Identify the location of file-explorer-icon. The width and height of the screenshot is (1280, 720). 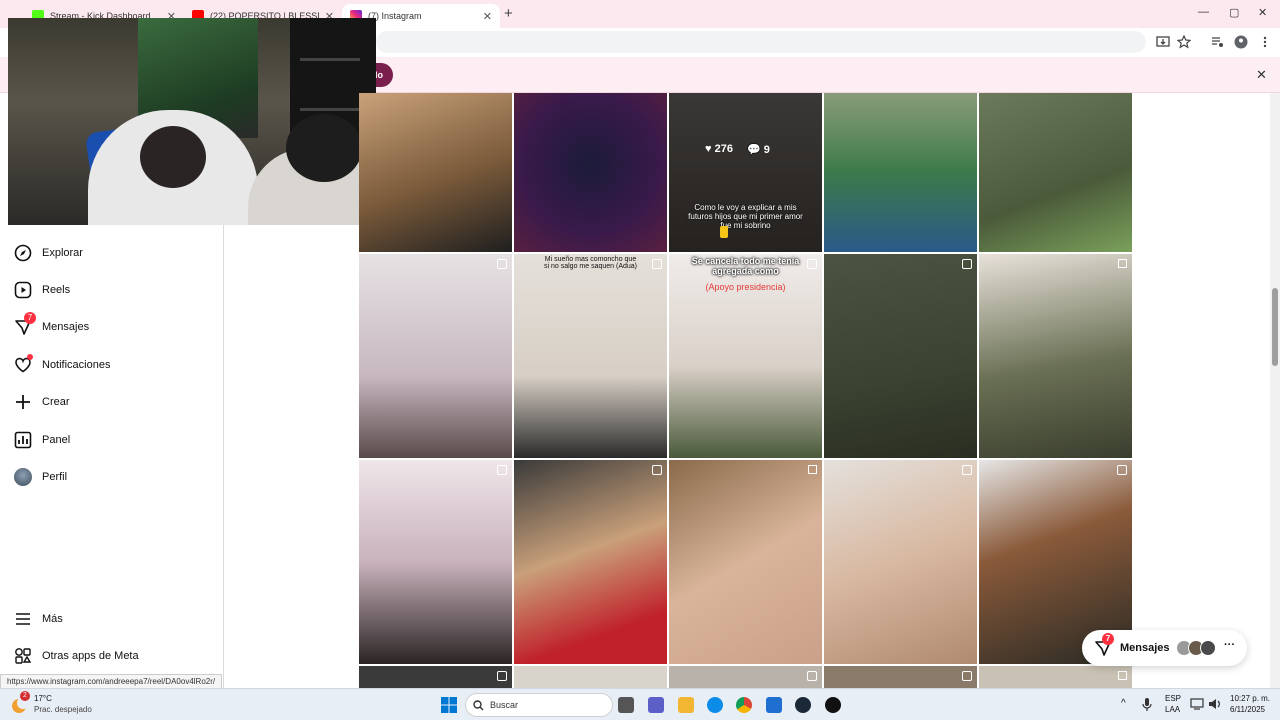
(686, 705).